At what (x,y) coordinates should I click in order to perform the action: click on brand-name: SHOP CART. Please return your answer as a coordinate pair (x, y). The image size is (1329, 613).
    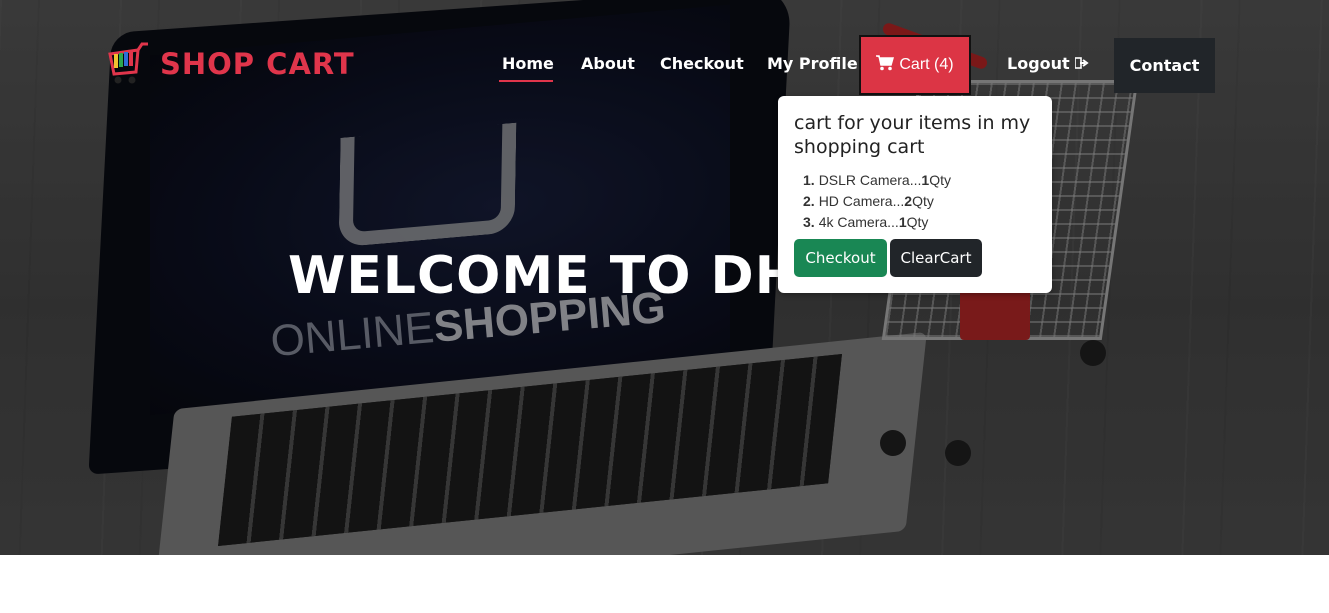
    Looking at the image, I should click on (257, 64).